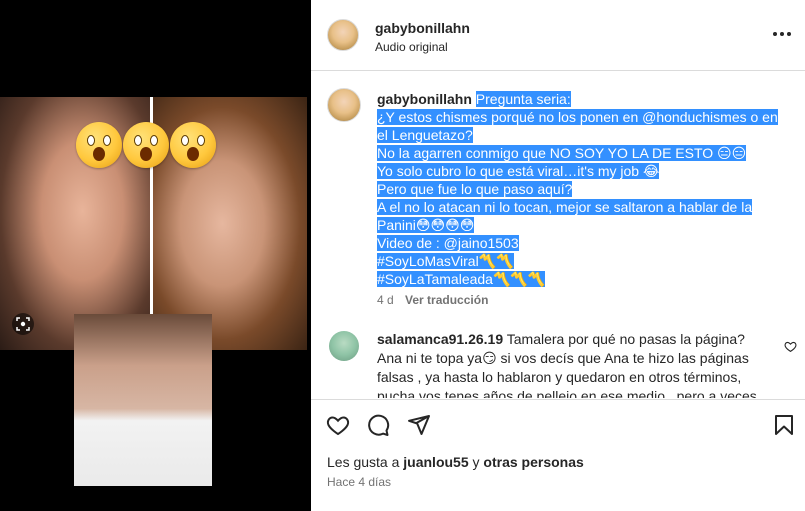 The image size is (805, 511). I want to click on audio-link: Audio original, so click(411, 47).